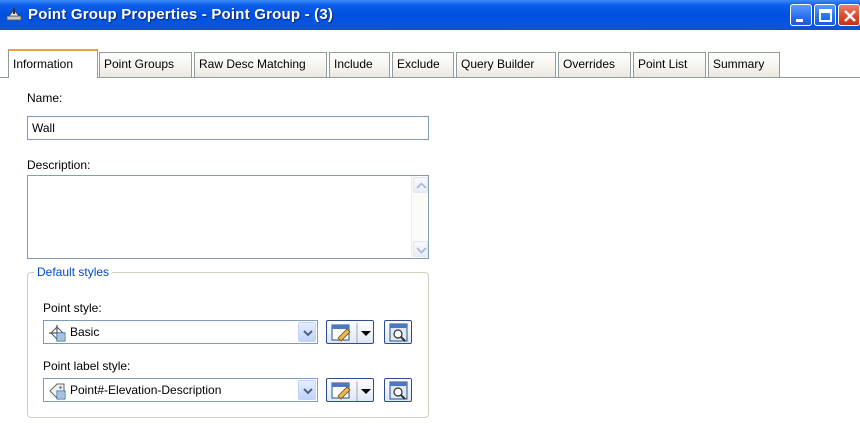 This screenshot has height=432, width=860. I want to click on label-style-icon, so click(57, 391).